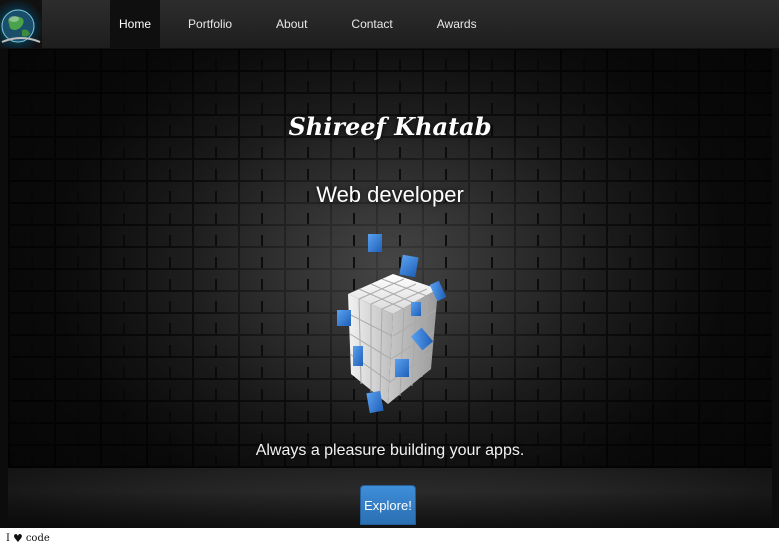 The width and height of the screenshot is (779, 552). What do you see at coordinates (291, 24) in the screenshot?
I see `nav-item-about: About` at bounding box center [291, 24].